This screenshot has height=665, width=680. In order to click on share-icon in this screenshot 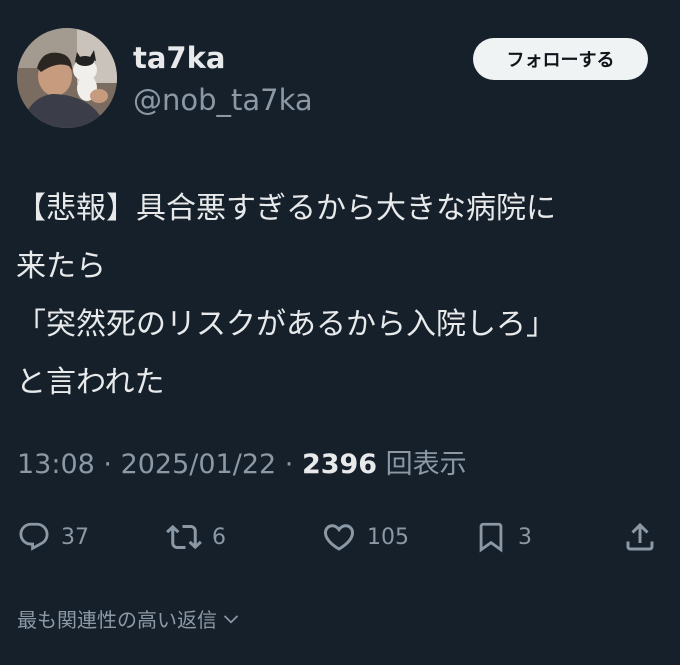, I will do `click(640, 536)`.